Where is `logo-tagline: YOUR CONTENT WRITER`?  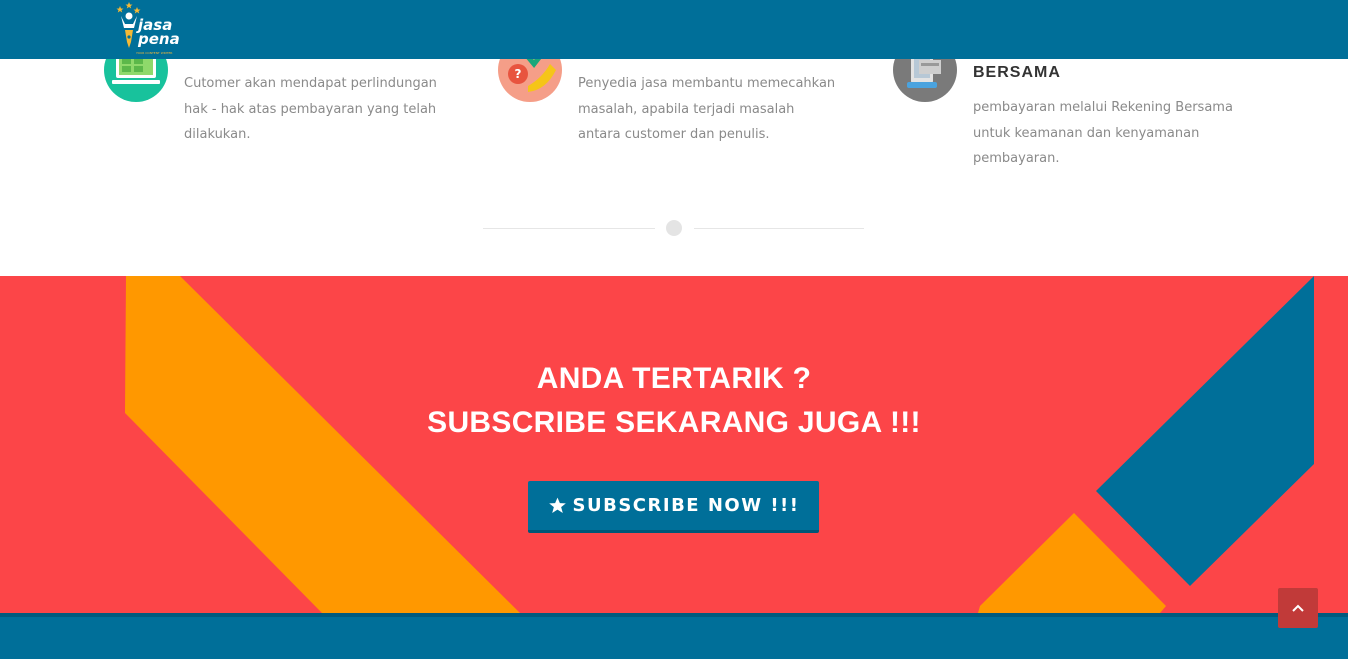
logo-tagline: YOUR CONTENT WRITER is located at coordinates (154, 53).